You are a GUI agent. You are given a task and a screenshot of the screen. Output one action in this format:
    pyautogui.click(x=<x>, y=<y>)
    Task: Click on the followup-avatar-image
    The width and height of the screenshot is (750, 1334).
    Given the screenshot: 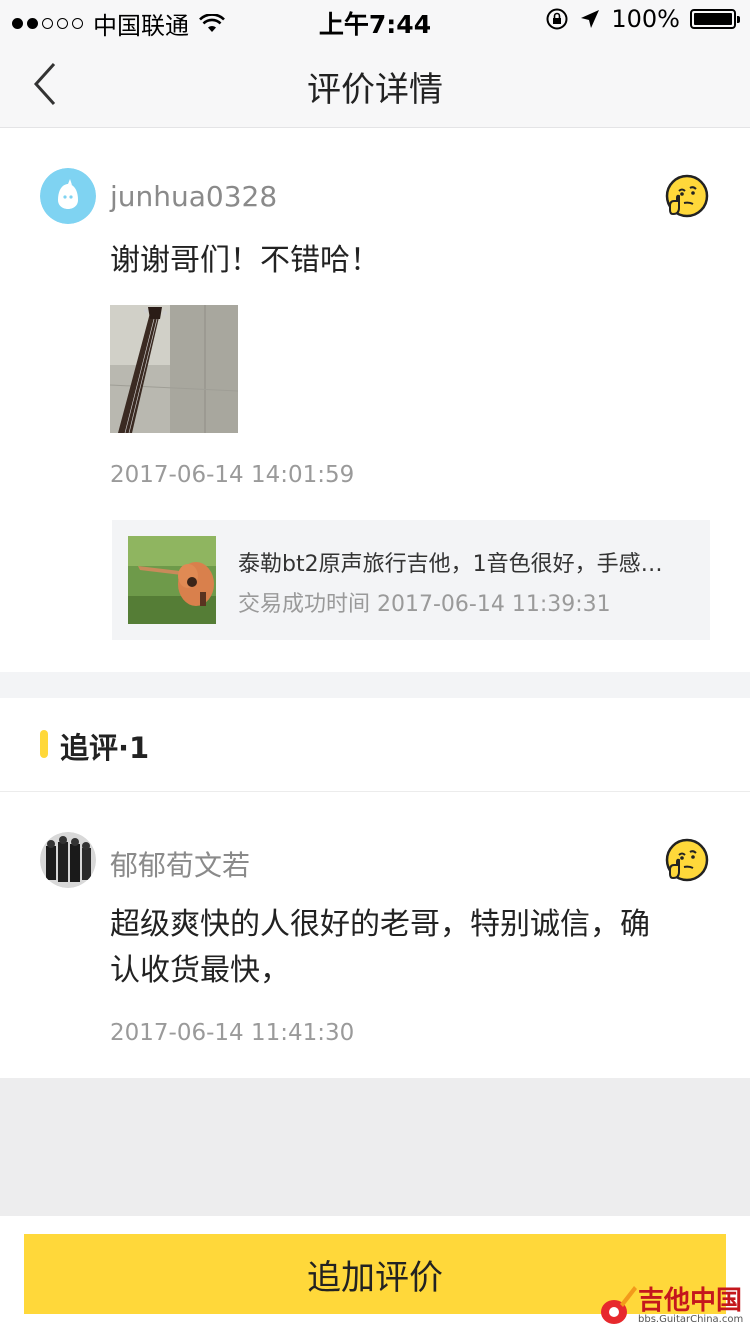 What is the action you would take?
    pyautogui.click(x=68, y=860)
    